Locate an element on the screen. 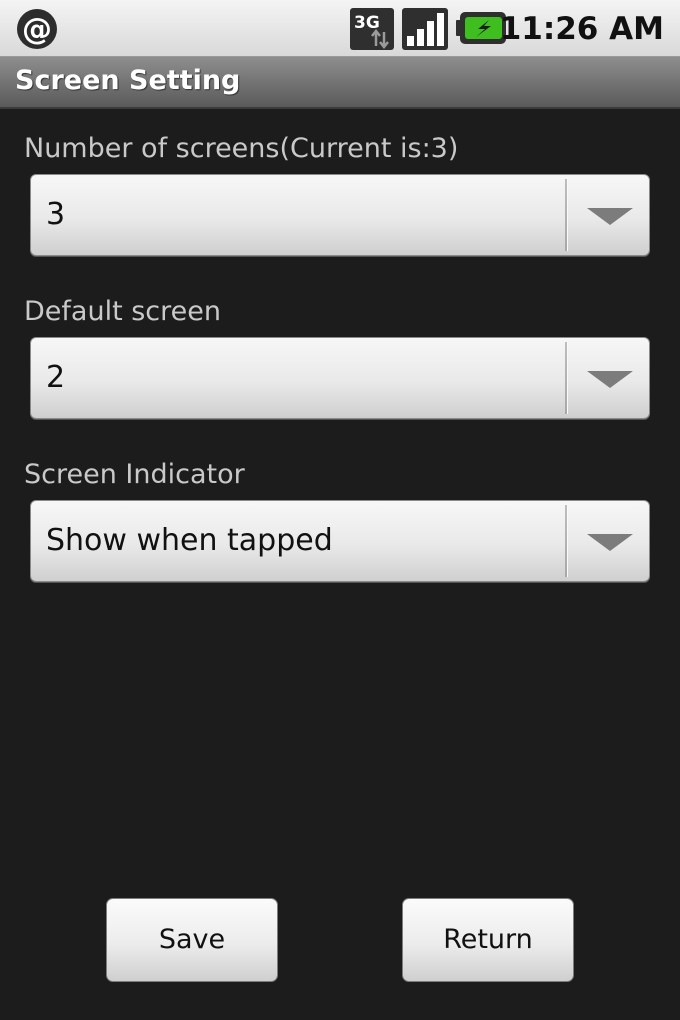 This screenshot has height=1020, width=680. signal-strength-icon is located at coordinates (425, 29).